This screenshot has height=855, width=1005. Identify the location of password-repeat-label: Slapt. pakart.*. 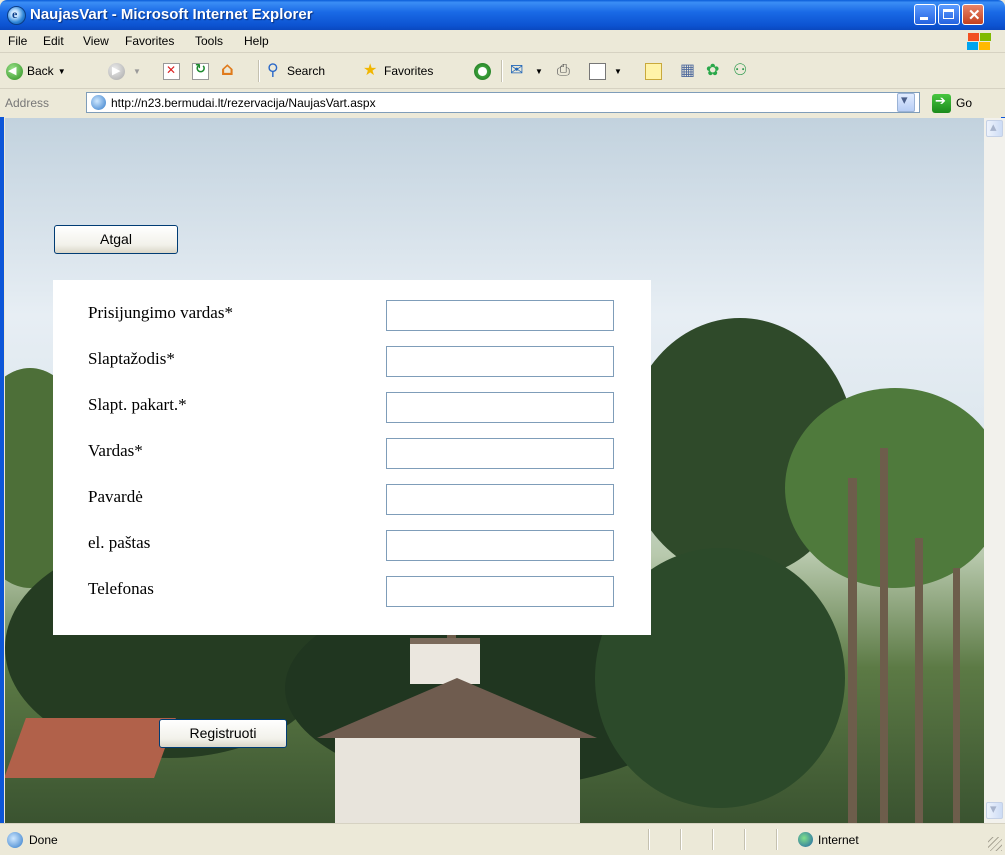
(137, 404).